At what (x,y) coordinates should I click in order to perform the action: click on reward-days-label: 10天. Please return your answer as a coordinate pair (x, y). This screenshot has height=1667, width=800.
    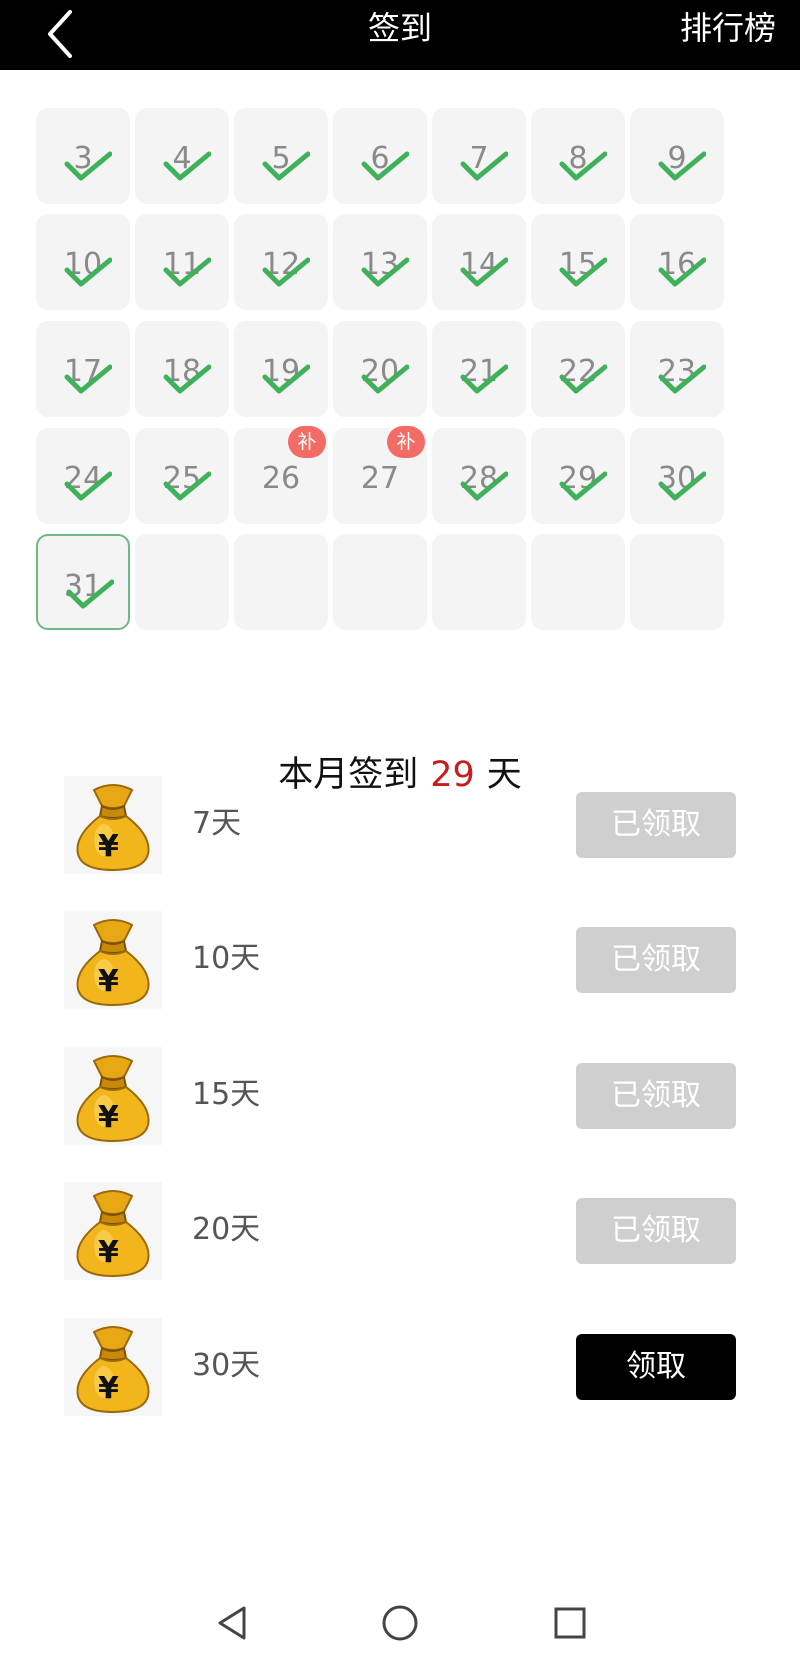
    Looking at the image, I should click on (226, 958).